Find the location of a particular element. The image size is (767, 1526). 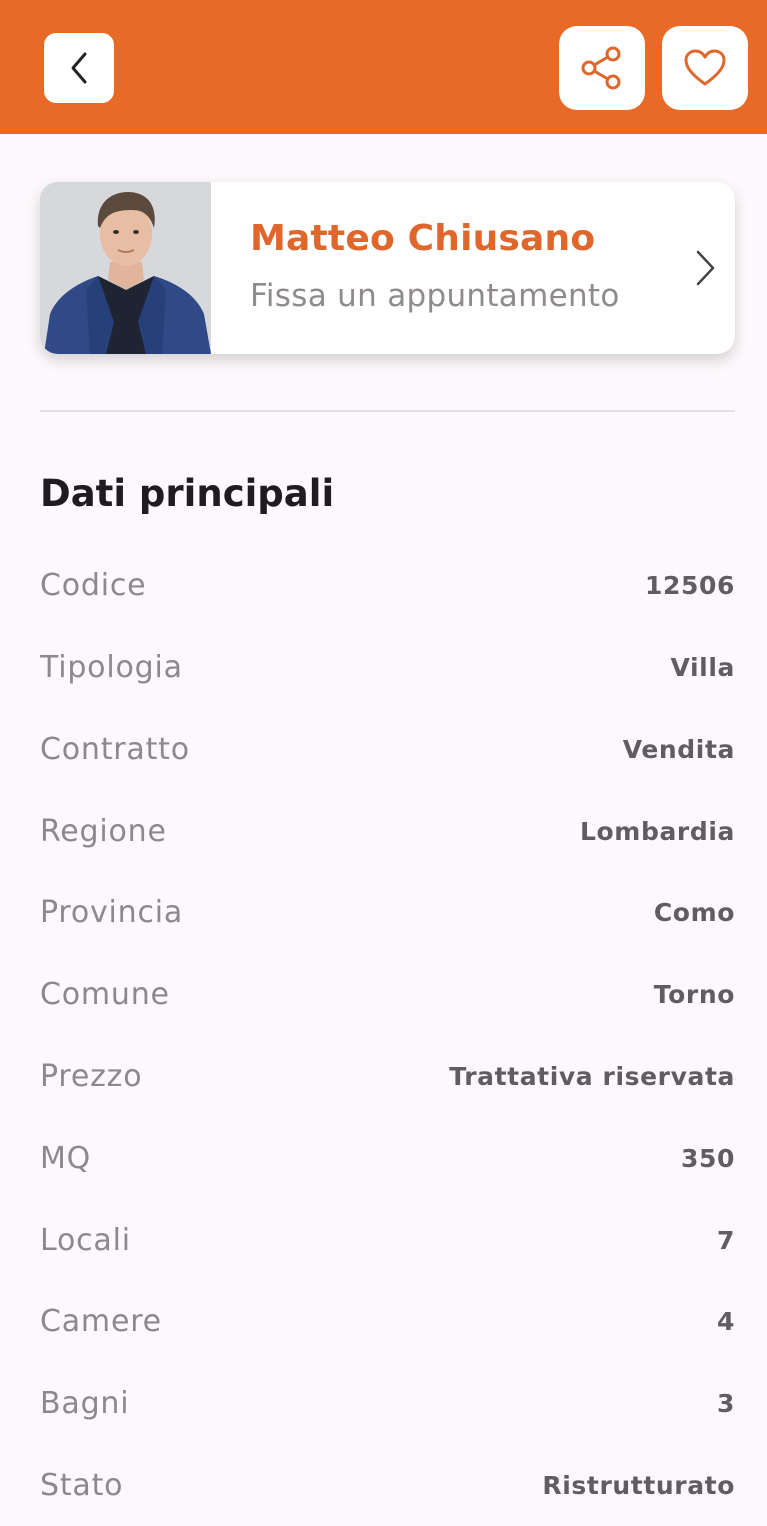

detail-label: Provincia is located at coordinates (112, 912).